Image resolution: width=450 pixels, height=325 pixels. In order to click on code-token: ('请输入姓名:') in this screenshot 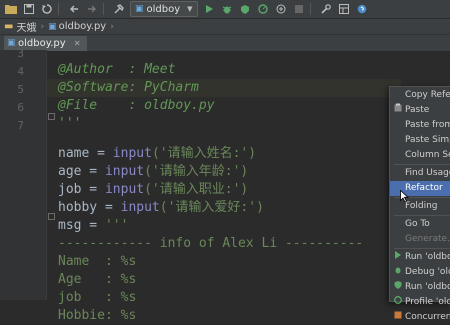, I will do `click(204, 153)`.